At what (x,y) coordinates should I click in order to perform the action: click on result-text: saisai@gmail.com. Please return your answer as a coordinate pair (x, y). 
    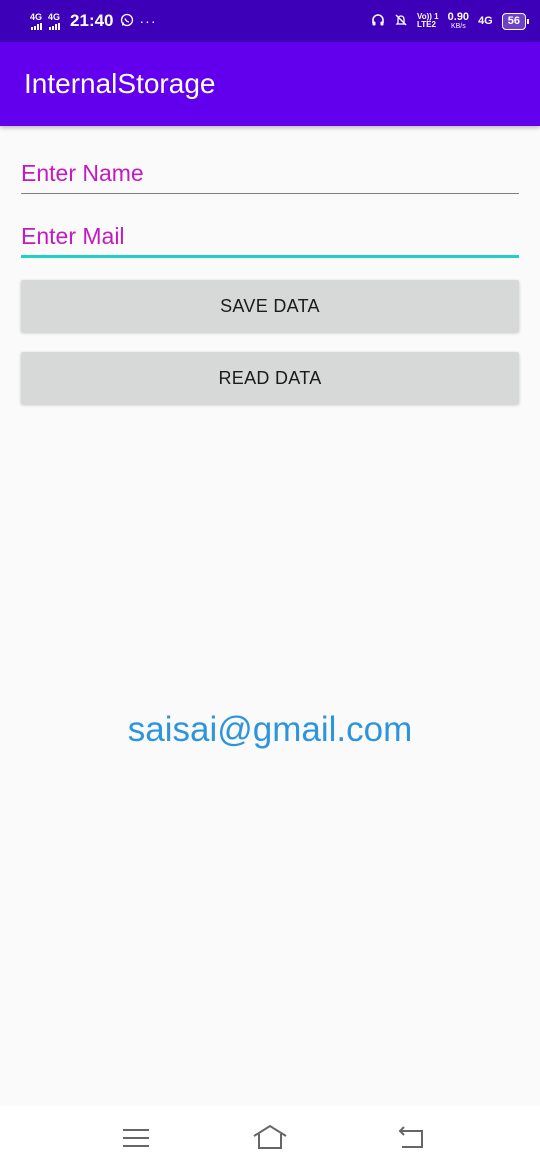
    Looking at the image, I should click on (270, 729).